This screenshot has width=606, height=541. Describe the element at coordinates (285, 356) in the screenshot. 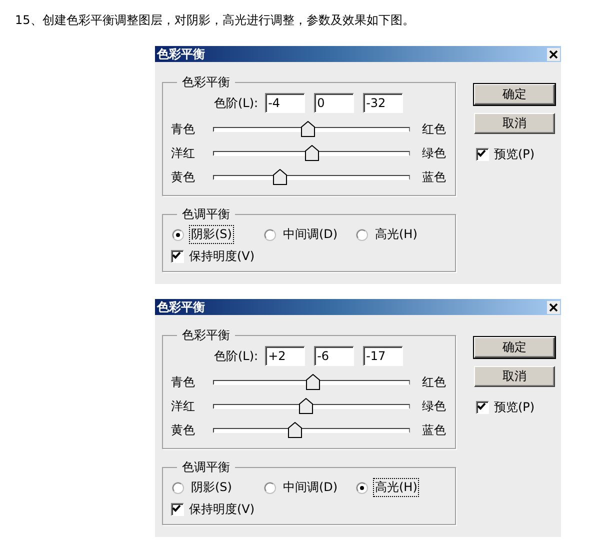

I see `input-field: +2` at that location.